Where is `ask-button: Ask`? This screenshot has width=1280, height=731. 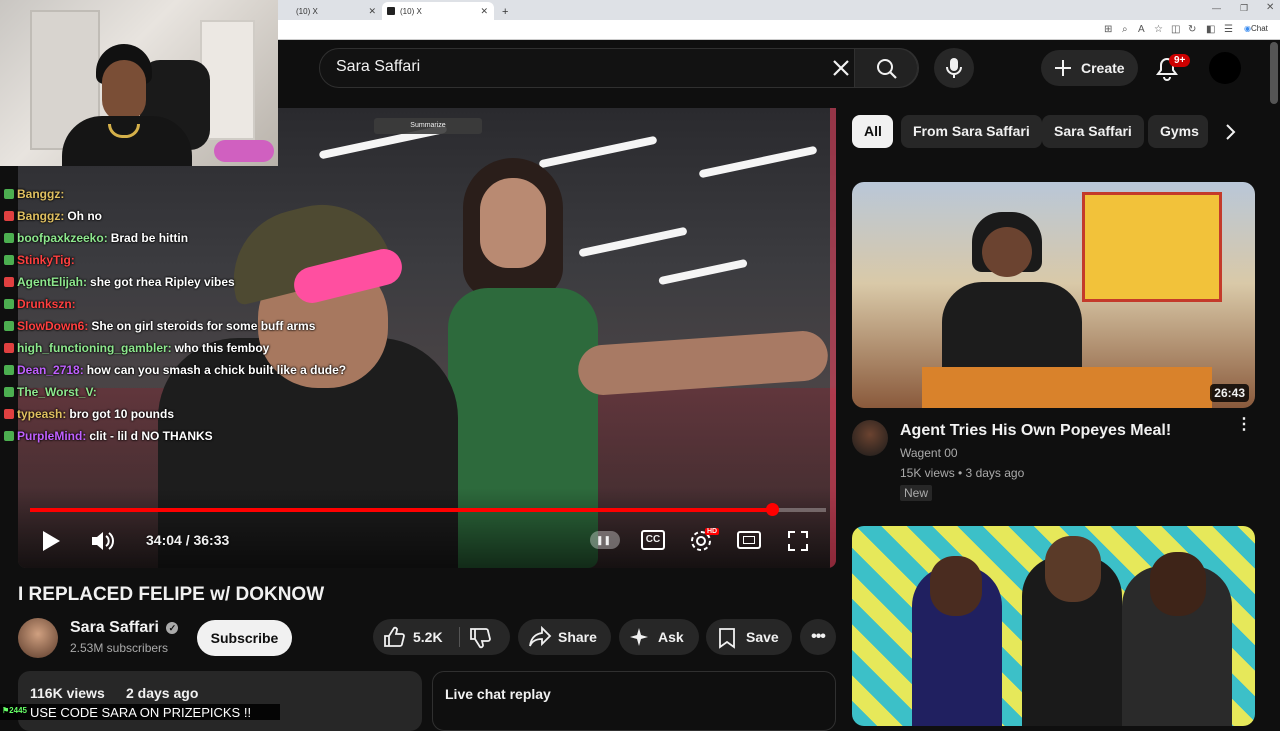 ask-button: Ask is located at coordinates (659, 637).